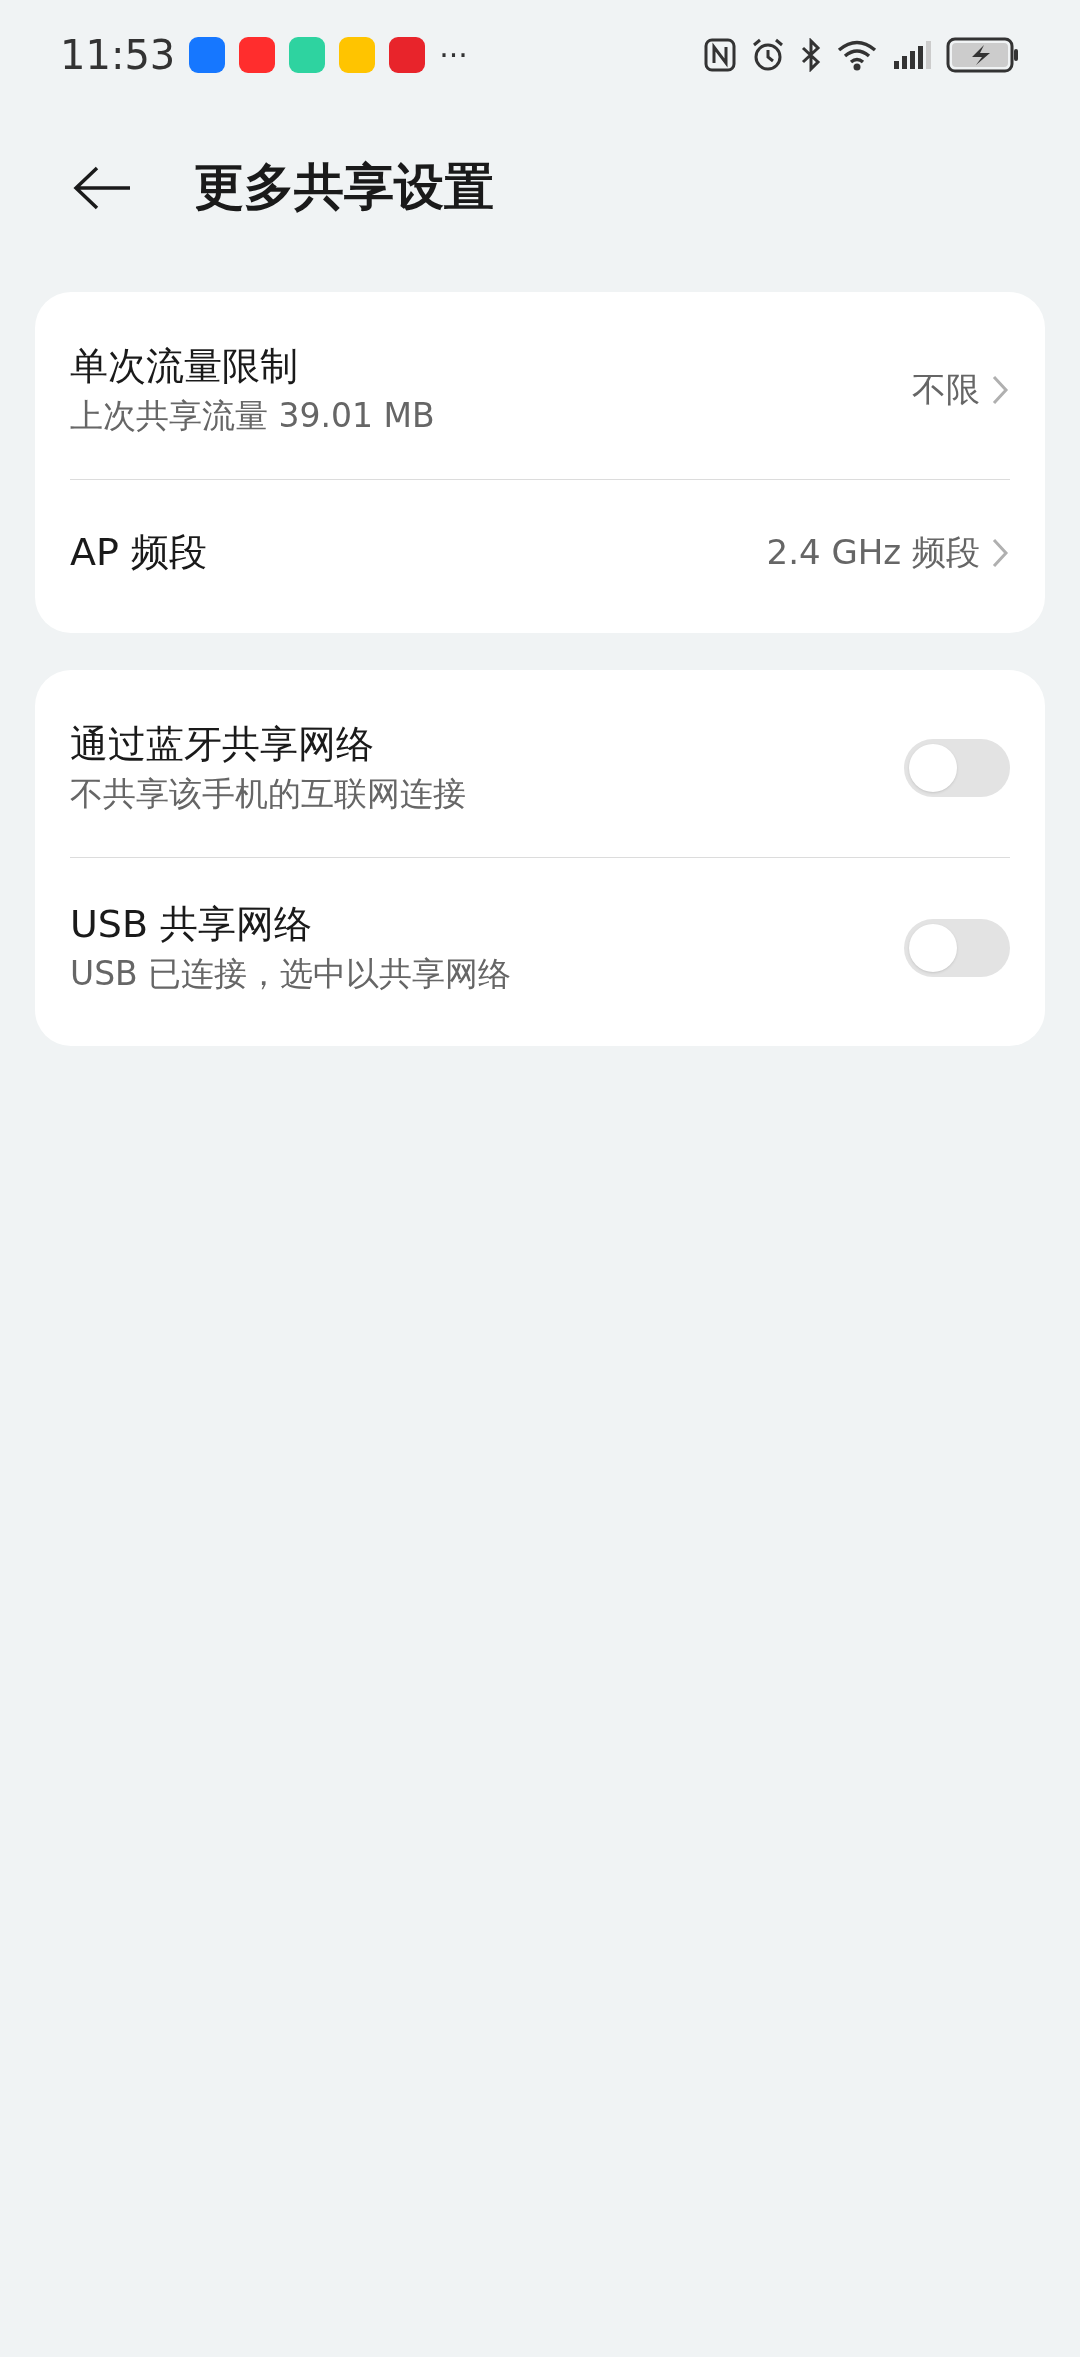  I want to click on back-arrow-icon, so click(102, 187).